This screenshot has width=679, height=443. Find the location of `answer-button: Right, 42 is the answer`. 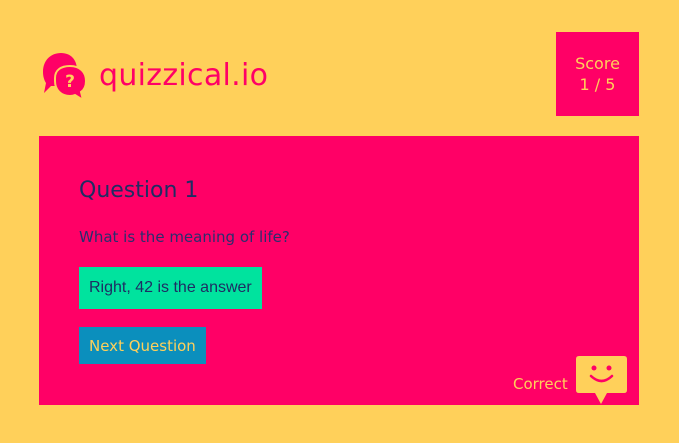

answer-button: Right, 42 is the answer is located at coordinates (170, 288).